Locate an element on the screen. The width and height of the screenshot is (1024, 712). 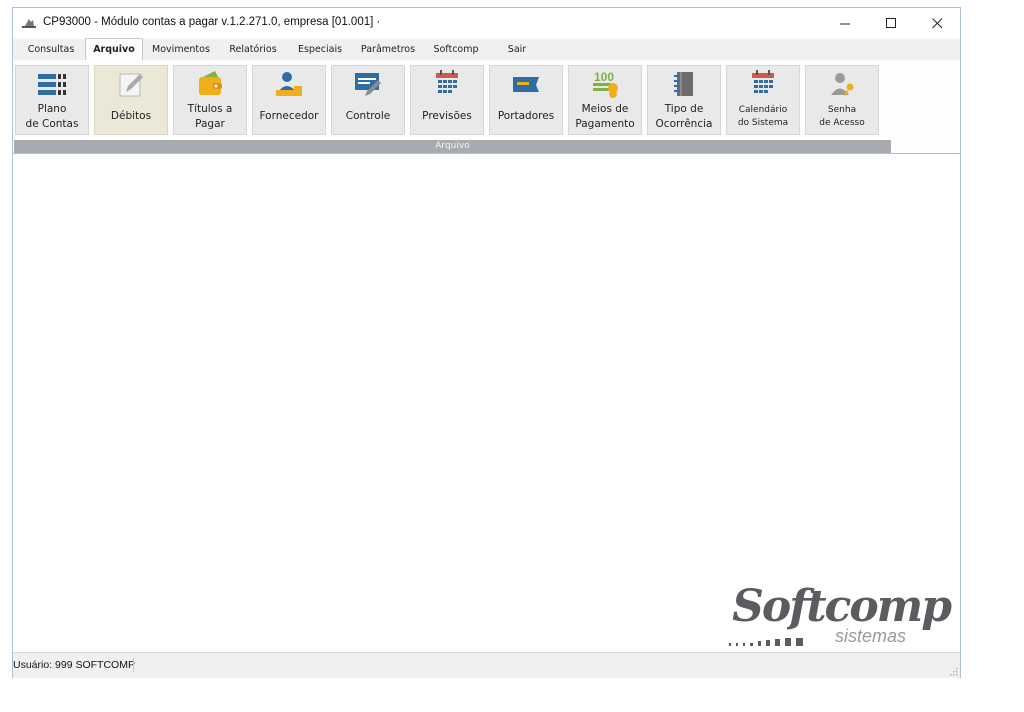
portadores-button: Portadores is located at coordinates (526, 100).